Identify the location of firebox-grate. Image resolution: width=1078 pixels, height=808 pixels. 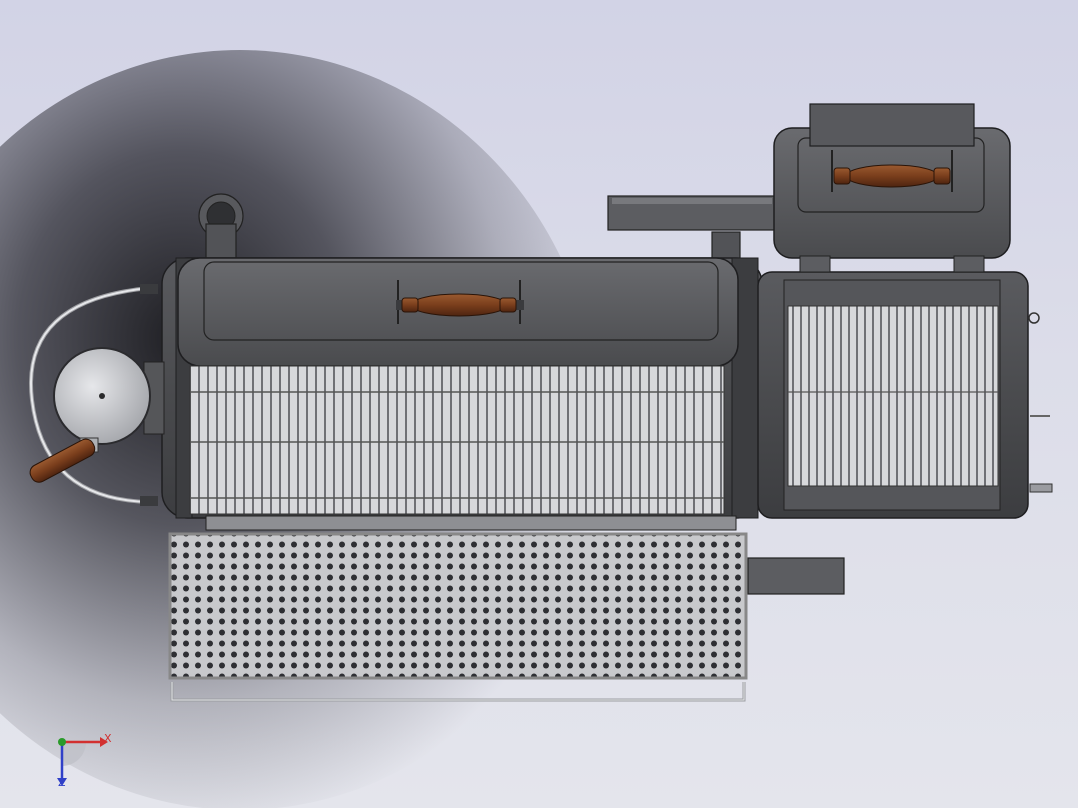
(893, 396).